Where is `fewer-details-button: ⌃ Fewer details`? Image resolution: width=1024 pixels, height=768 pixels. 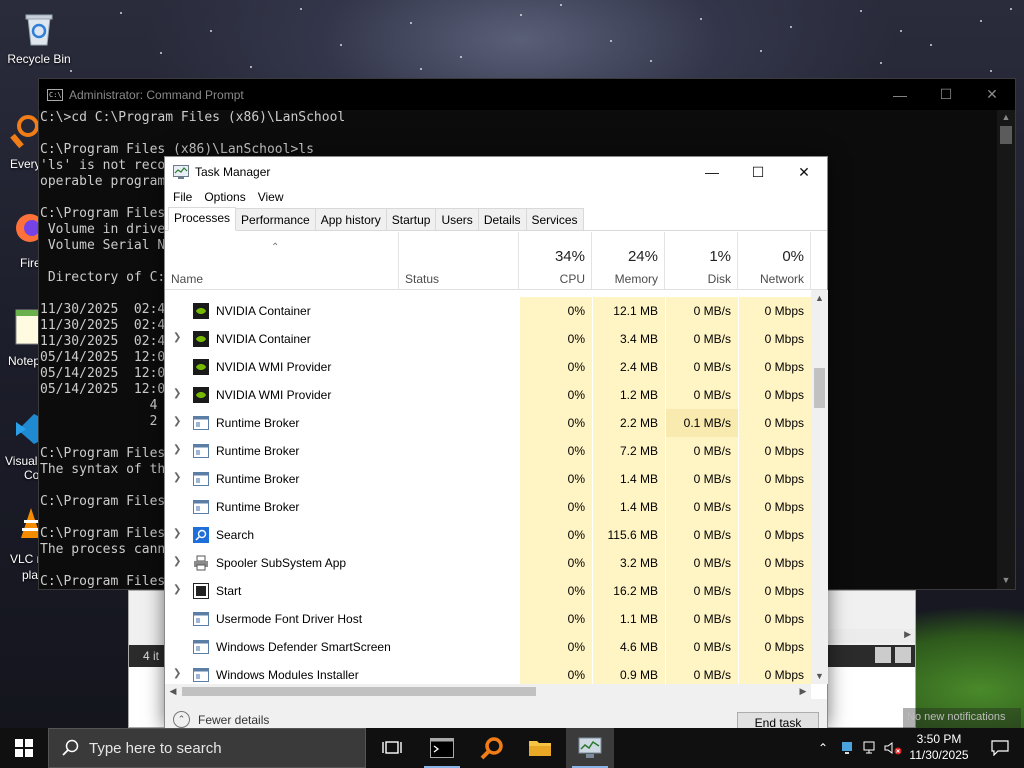 fewer-details-button: ⌃ Fewer details is located at coordinates (221, 719).